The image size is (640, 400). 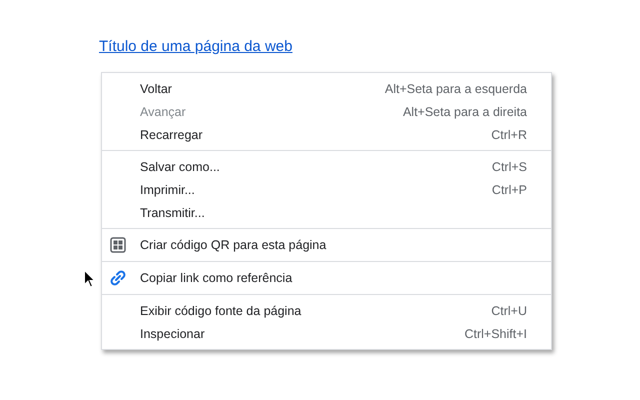 I want to click on shortcut-text: Alt+Seta para a esquerda, so click(x=455, y=89).